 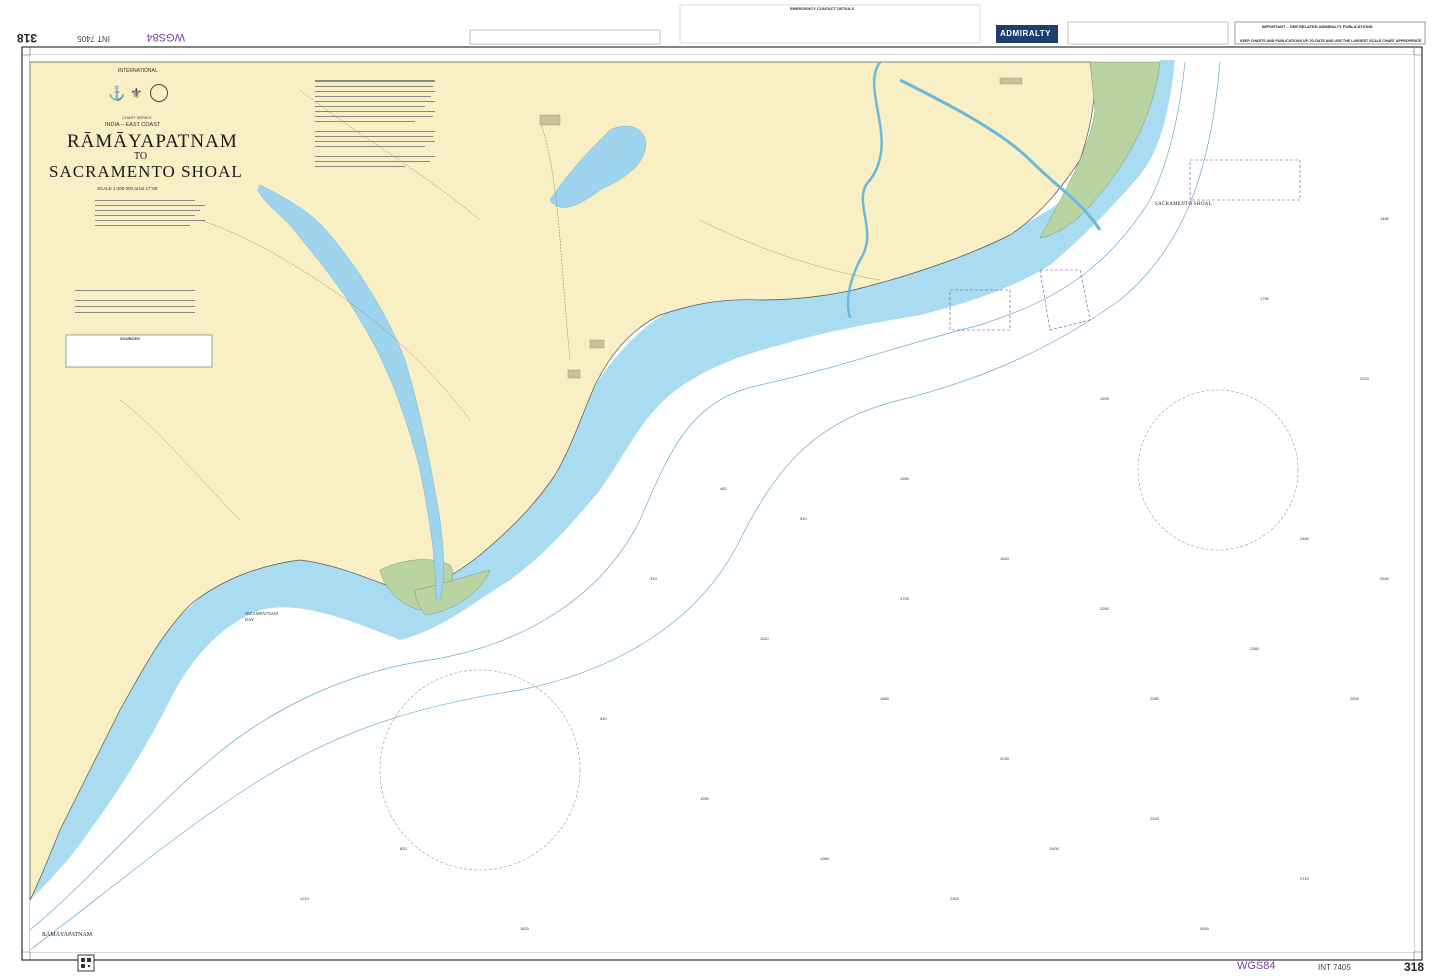 I want to click on title-series: CHART SERIES, so click(x=137, y=117).